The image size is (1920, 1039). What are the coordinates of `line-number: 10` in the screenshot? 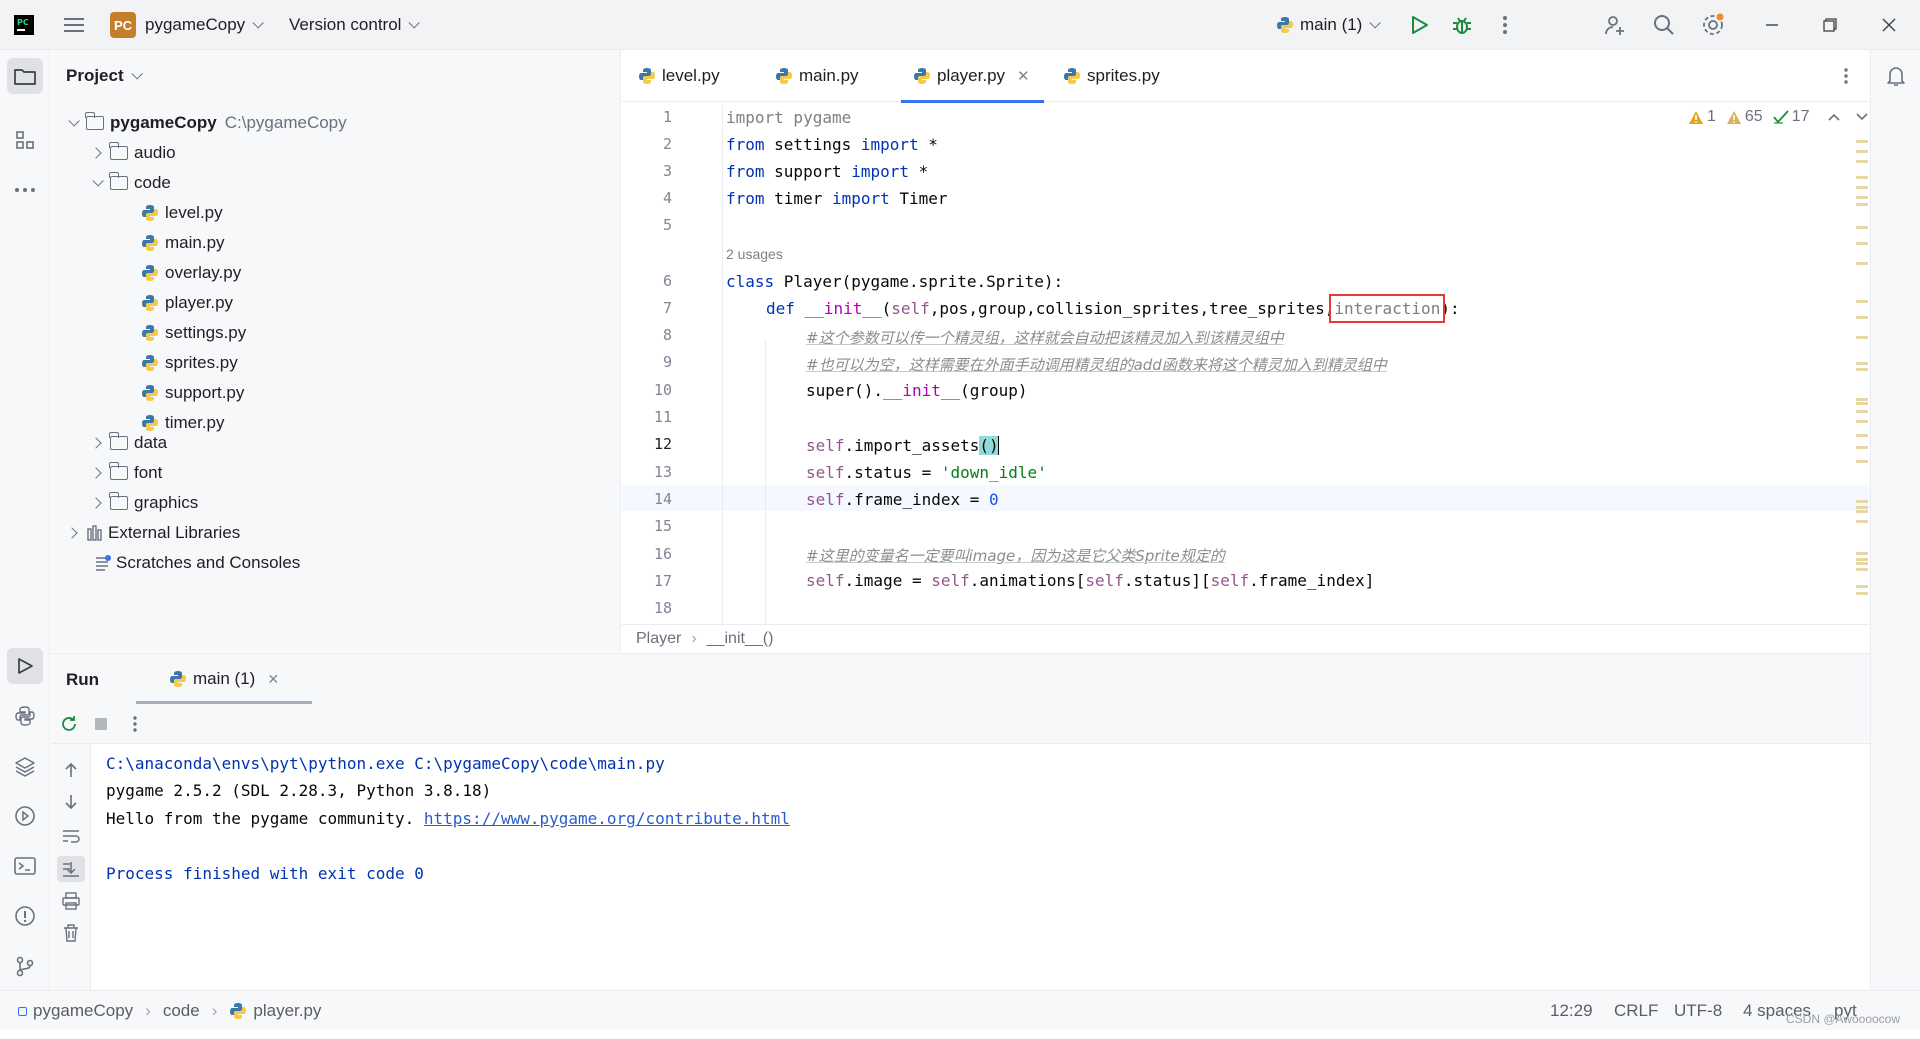 It's located at (647, 390).